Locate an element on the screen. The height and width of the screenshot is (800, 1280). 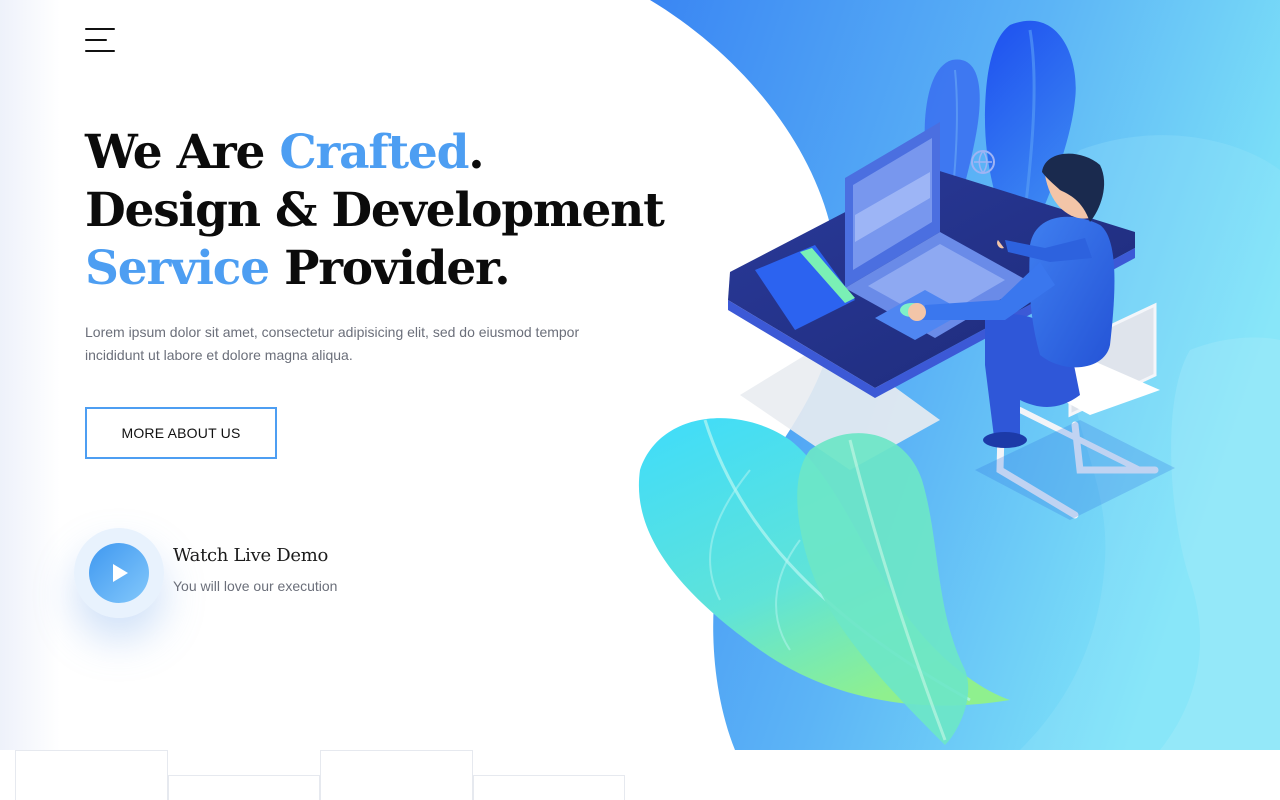
headline-line-1: We Are Crafted. is located at coordinates (355, 153).